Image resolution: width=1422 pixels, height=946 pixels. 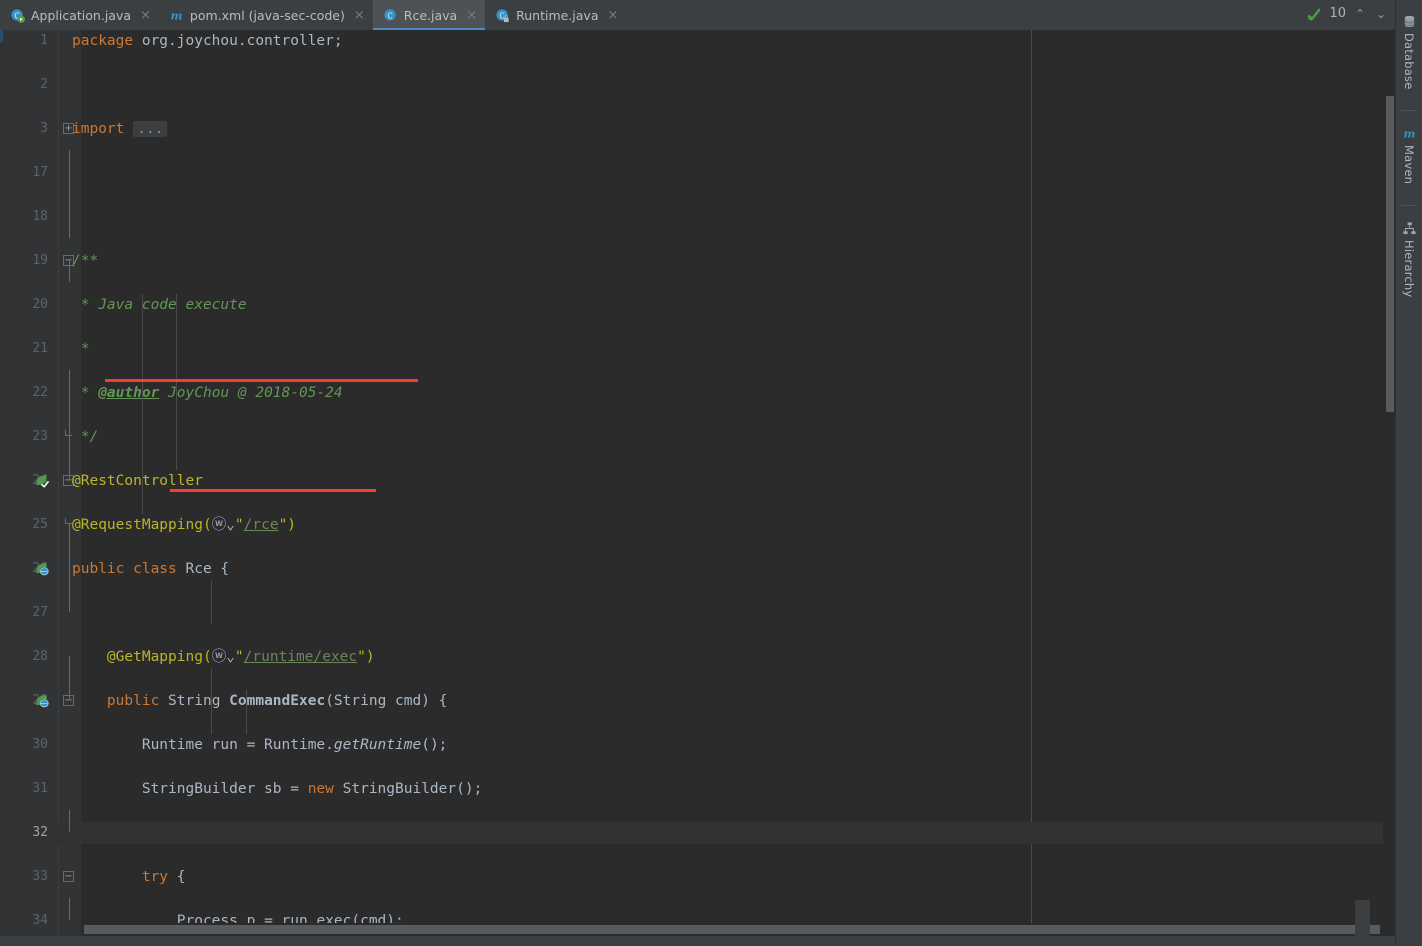 I want to click on java-class-run-icon: C, so click(x=17, y=15).